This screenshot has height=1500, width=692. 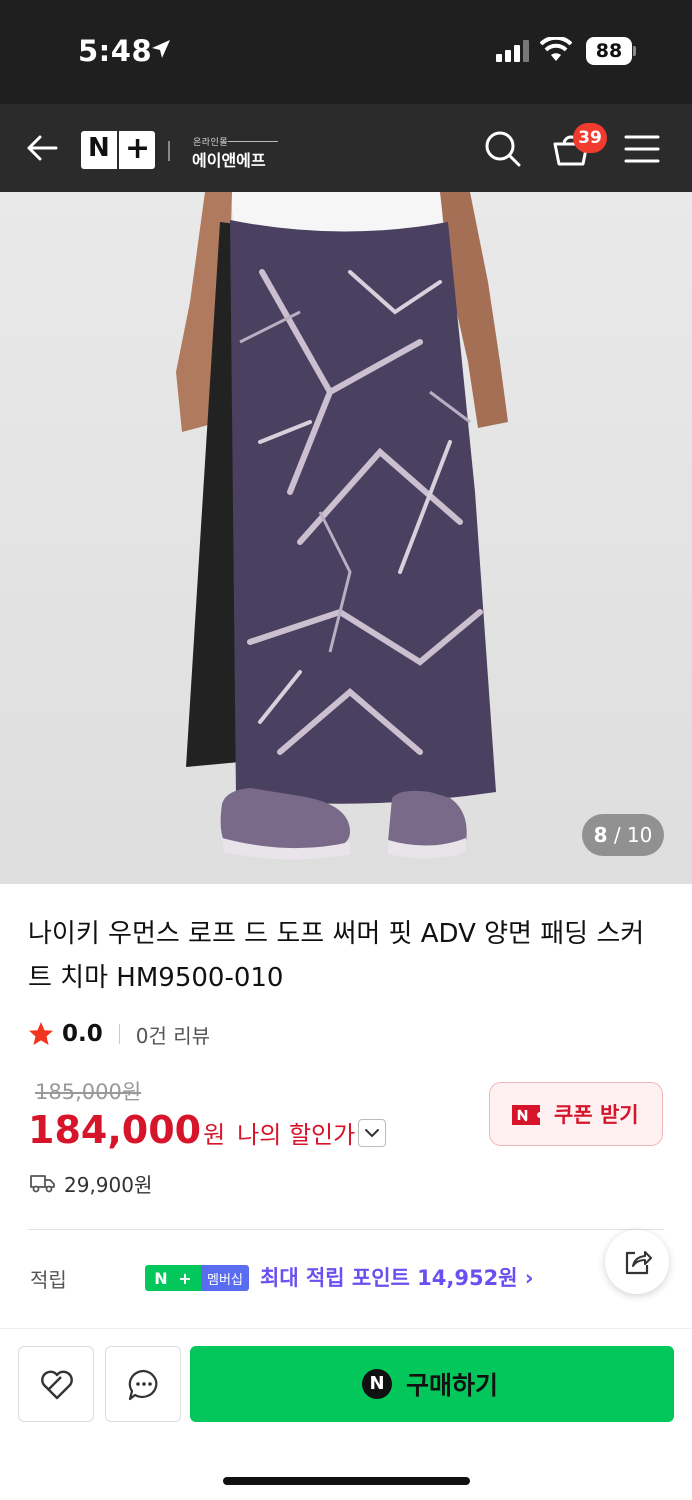 I want to click on coupon-download-button: 쿠폰 받기, so click(x=576, y=1114).